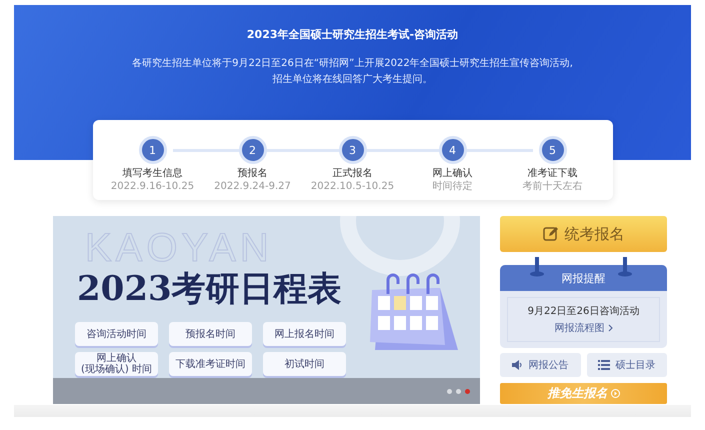  Describe the element at coordinates (540, 365) in the screenshot. I see `sidebar-link: 网报公告` at that location.